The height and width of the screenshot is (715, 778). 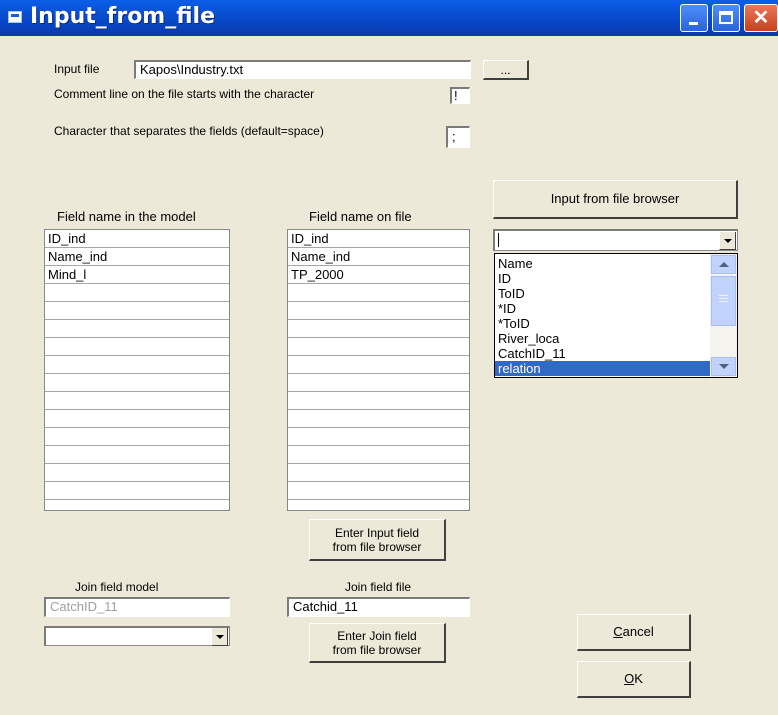 What do you see at coordinates (377, 649) in the screenshot?
I see `enter-join-field-line2: from file browser` at bounding box center [377, 649].